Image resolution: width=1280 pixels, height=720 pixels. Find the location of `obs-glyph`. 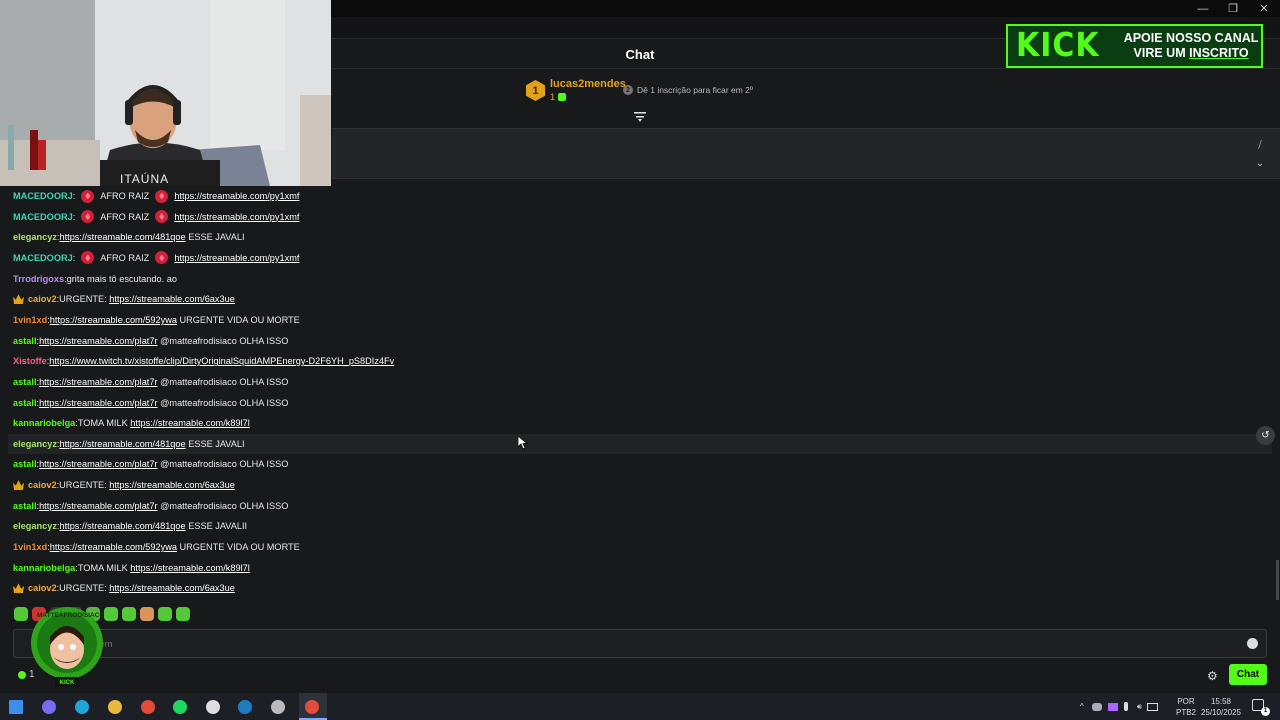

obs-glyph is located at coordinates (278, 707).